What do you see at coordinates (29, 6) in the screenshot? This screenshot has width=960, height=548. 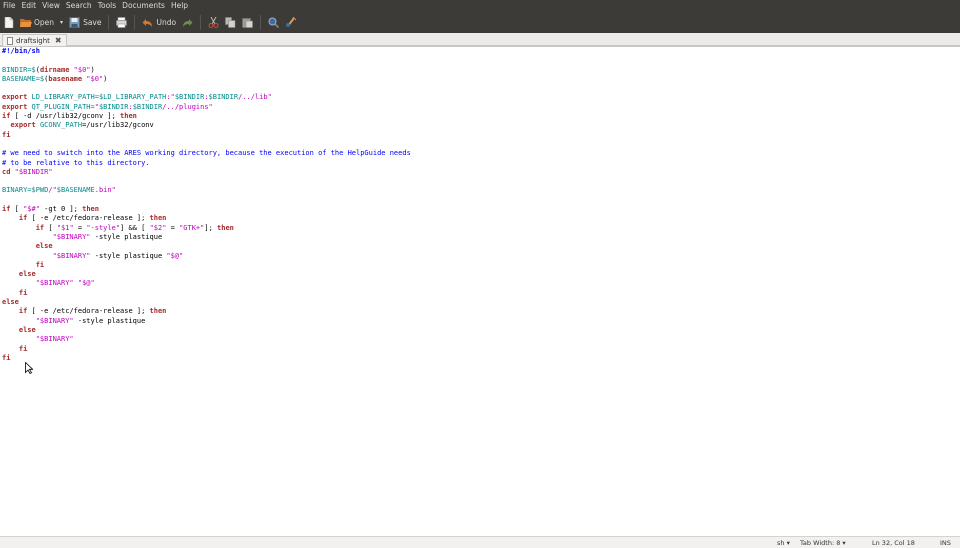 I see `menu-item-edit: Edit` at bounding box center [29, 6].